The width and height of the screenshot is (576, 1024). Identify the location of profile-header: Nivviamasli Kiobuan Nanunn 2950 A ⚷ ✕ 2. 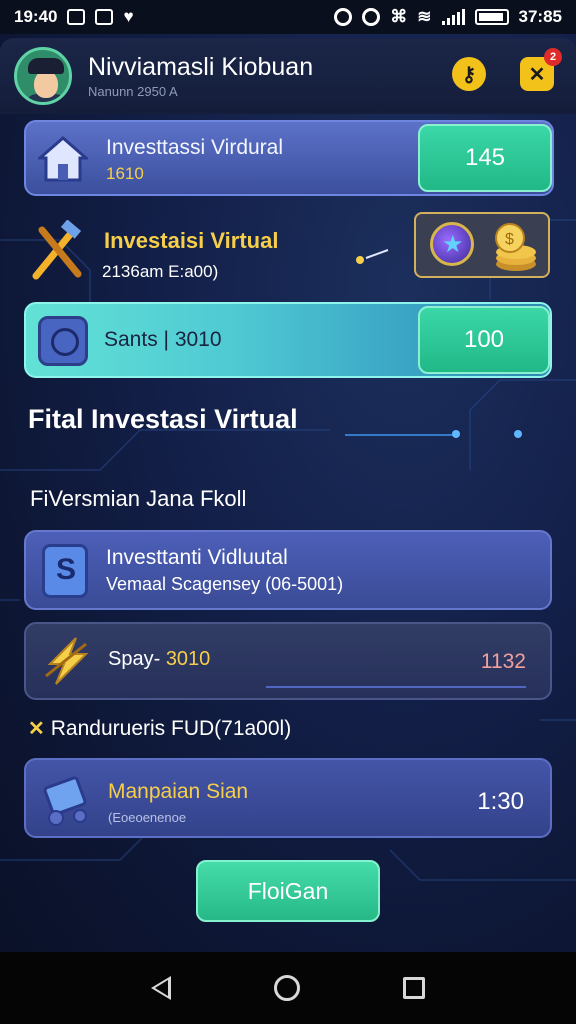
(288, 76).